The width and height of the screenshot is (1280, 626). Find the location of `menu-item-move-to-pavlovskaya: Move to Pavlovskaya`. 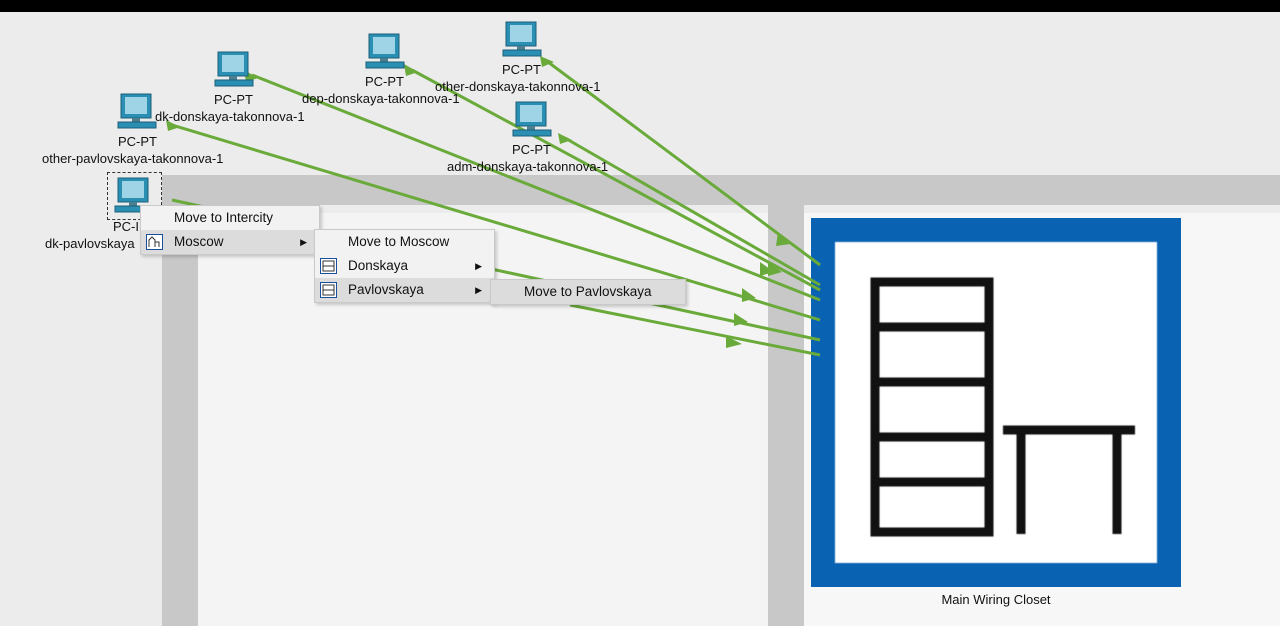

menu-item-move-to-pavlovskaya: Move to Pavlovskaya is located at coordinates (588, 292).